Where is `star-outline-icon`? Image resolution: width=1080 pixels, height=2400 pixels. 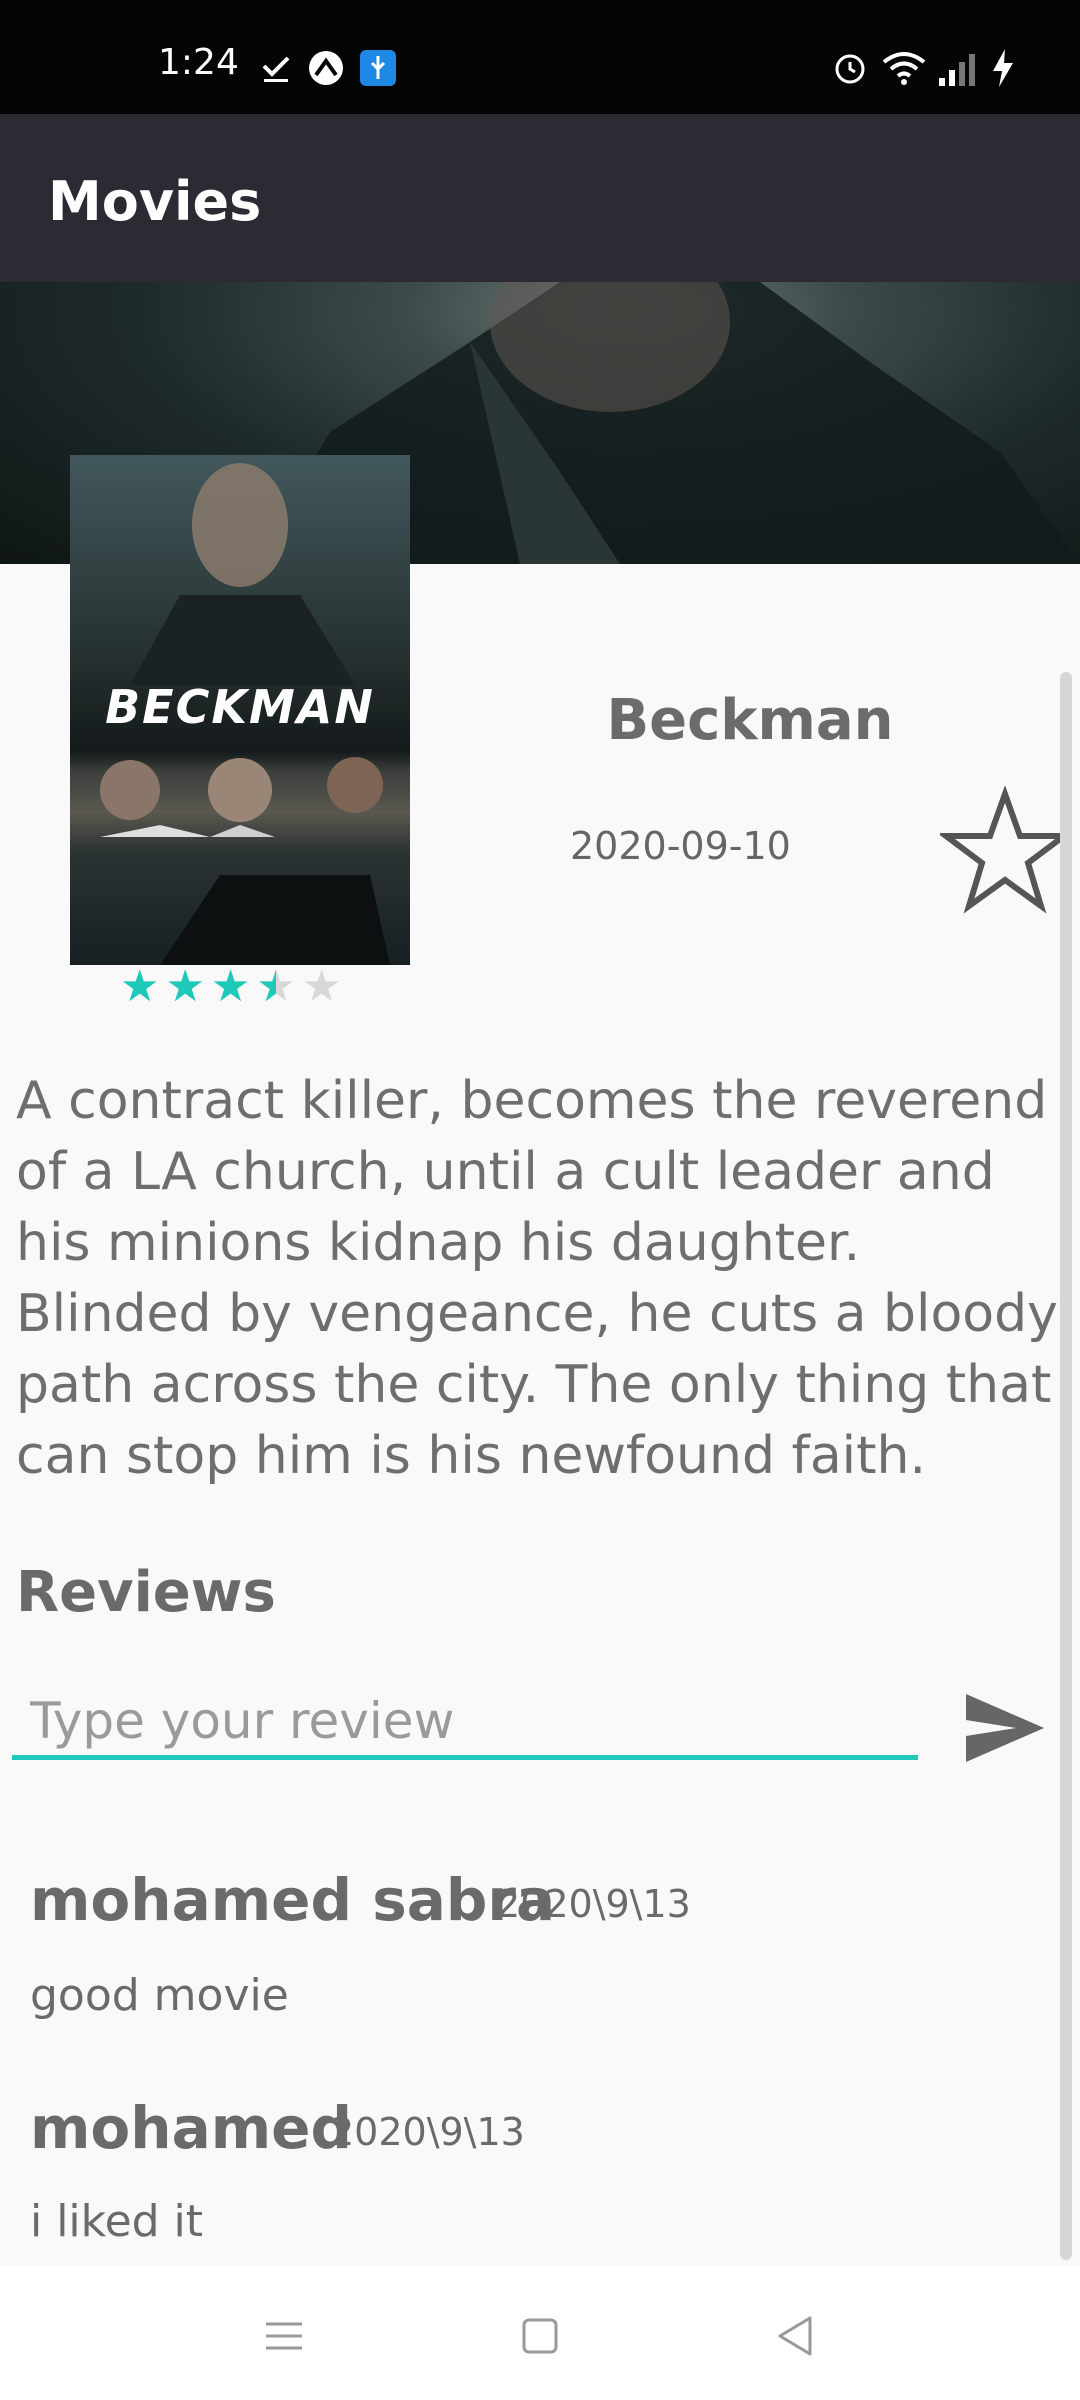 star-outline-icon is located at coordinates (1005, 849).